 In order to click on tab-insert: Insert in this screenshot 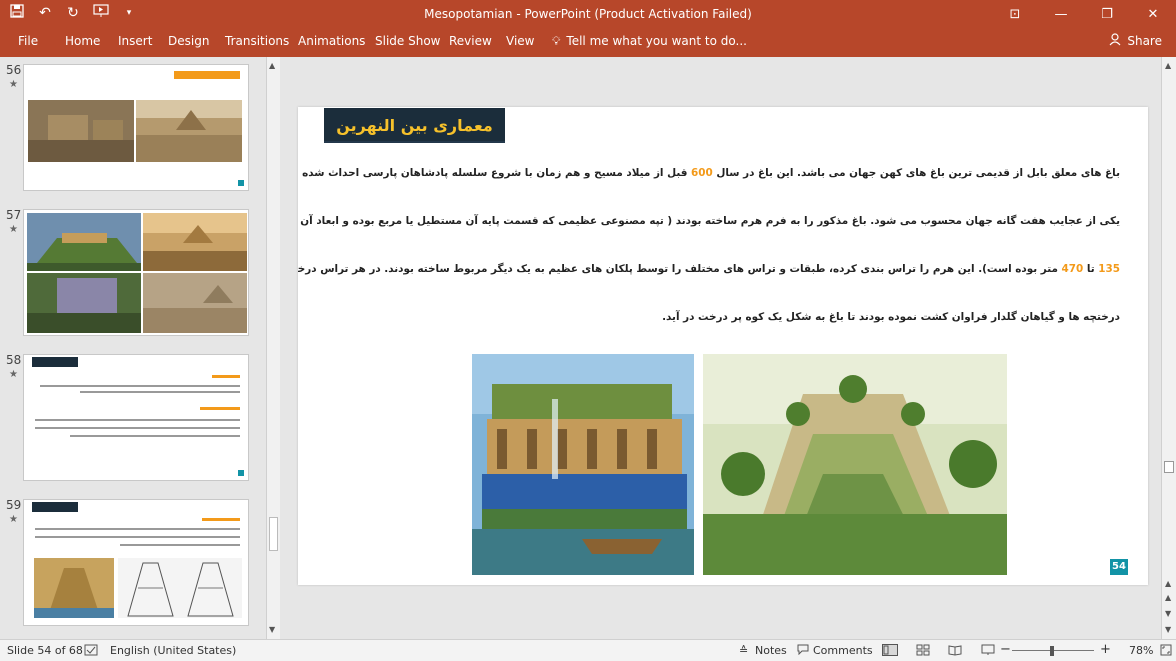, I will do `click(135, 41)`.